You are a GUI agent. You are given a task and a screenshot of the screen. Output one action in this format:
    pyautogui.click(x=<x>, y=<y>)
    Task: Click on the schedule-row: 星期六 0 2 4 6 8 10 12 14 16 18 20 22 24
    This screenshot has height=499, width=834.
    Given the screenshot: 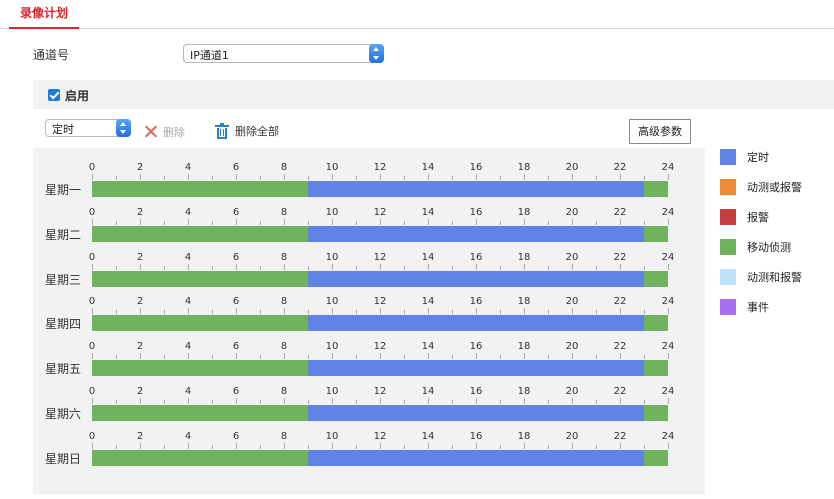 What is the action you would take?
    pyautogui.click(x=369, y=407)
    